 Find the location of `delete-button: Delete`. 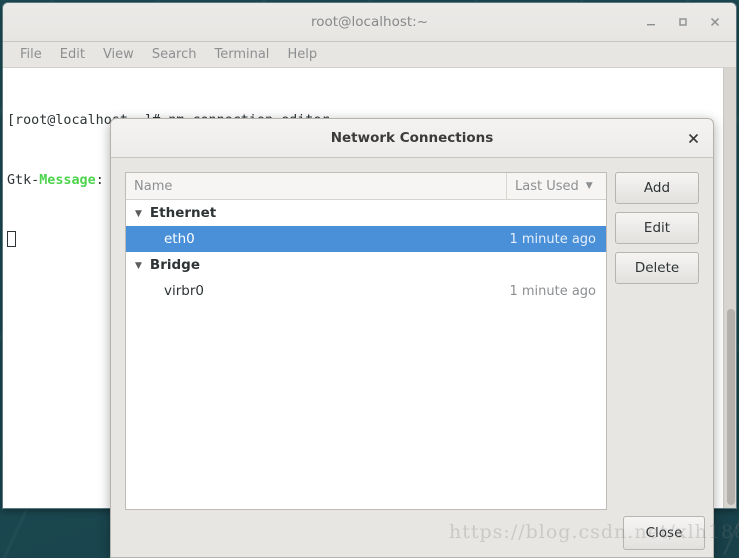

delete-button: Delete is located at coordinates (657, 268).